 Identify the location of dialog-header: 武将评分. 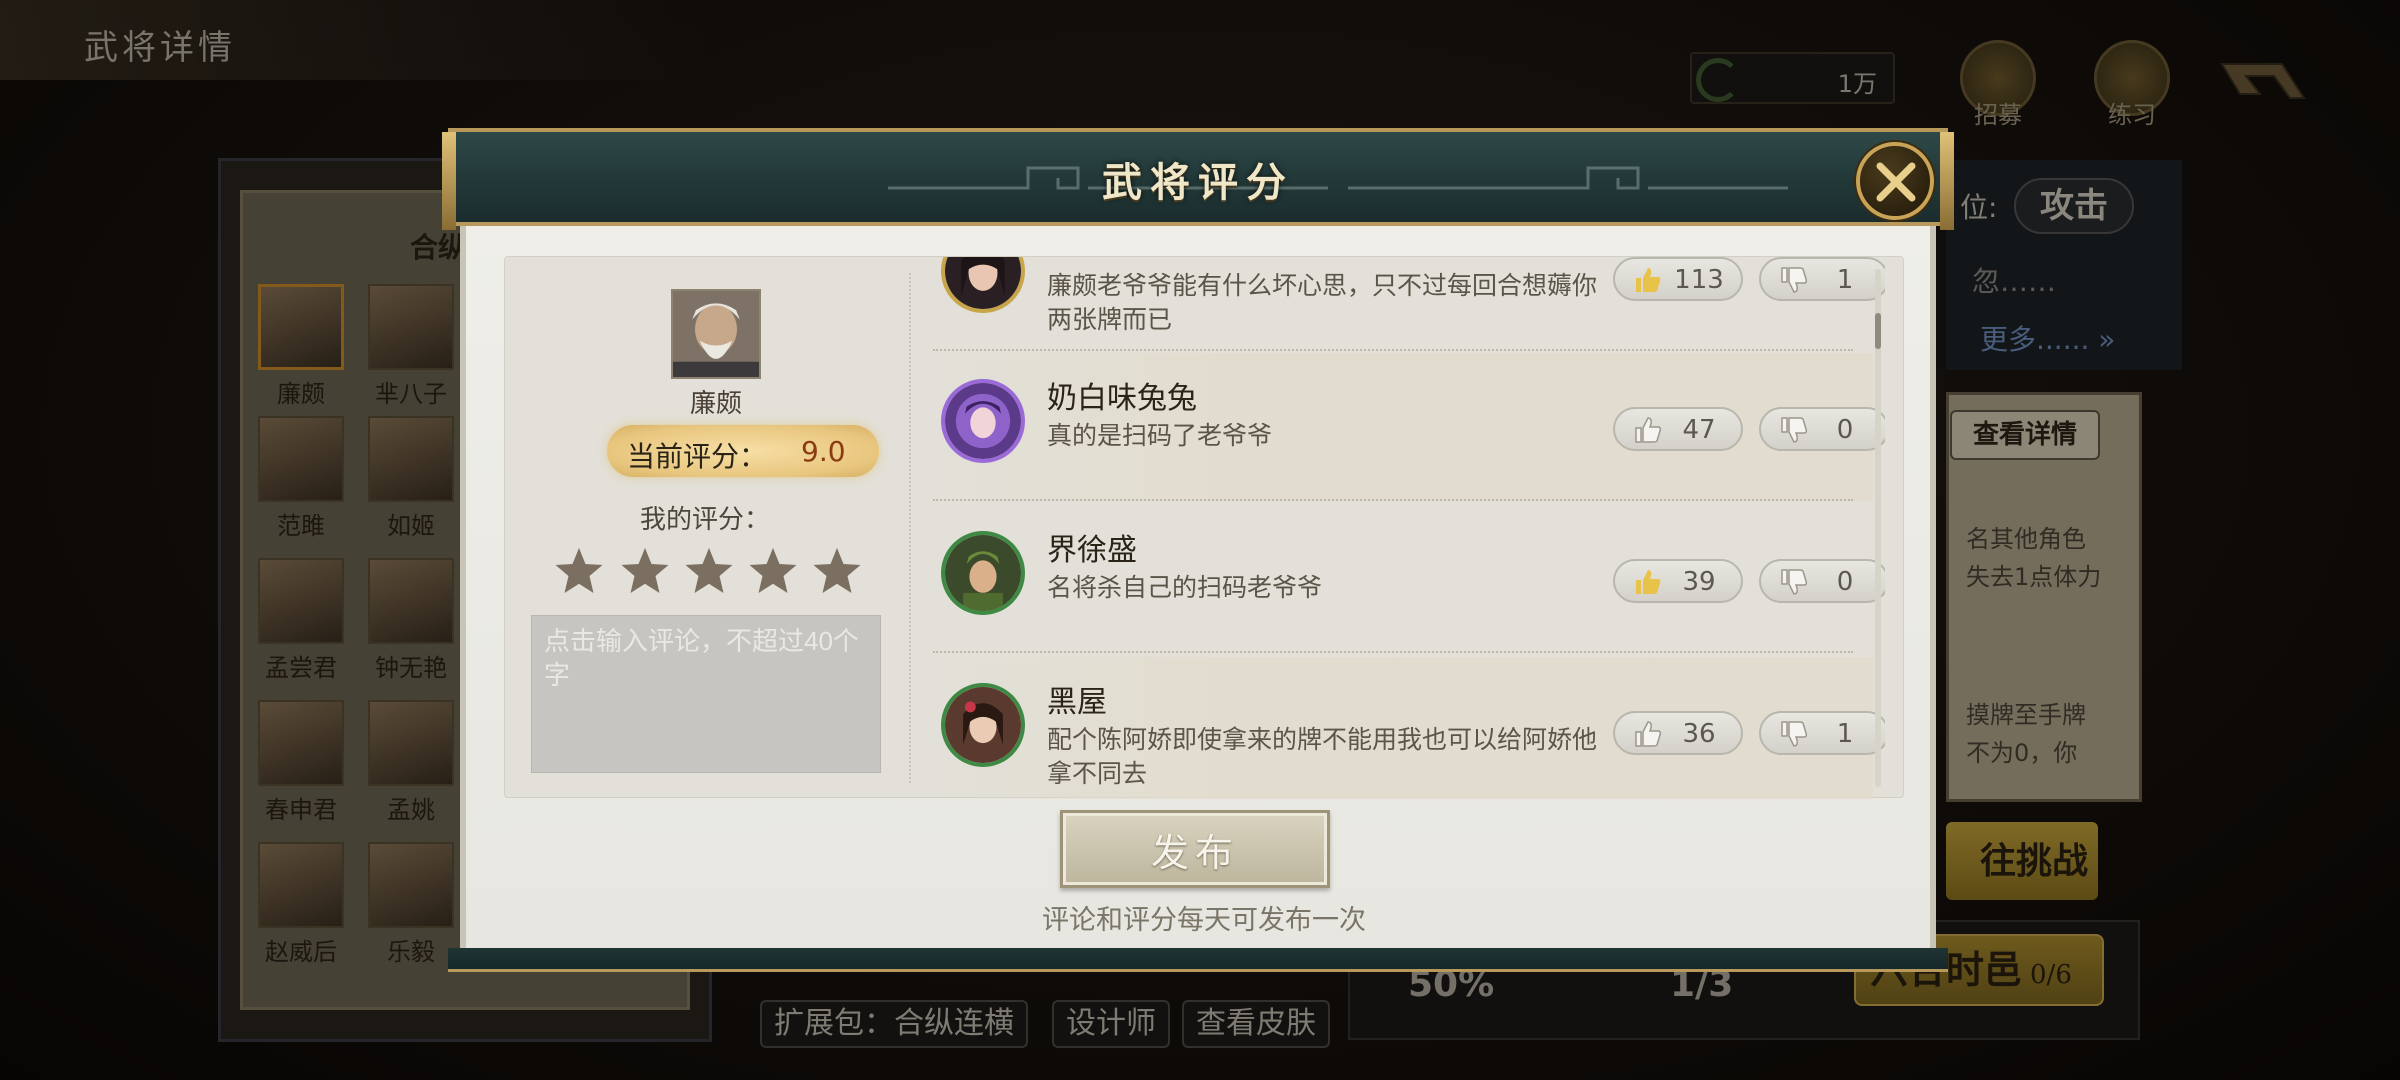
(1198, 179).